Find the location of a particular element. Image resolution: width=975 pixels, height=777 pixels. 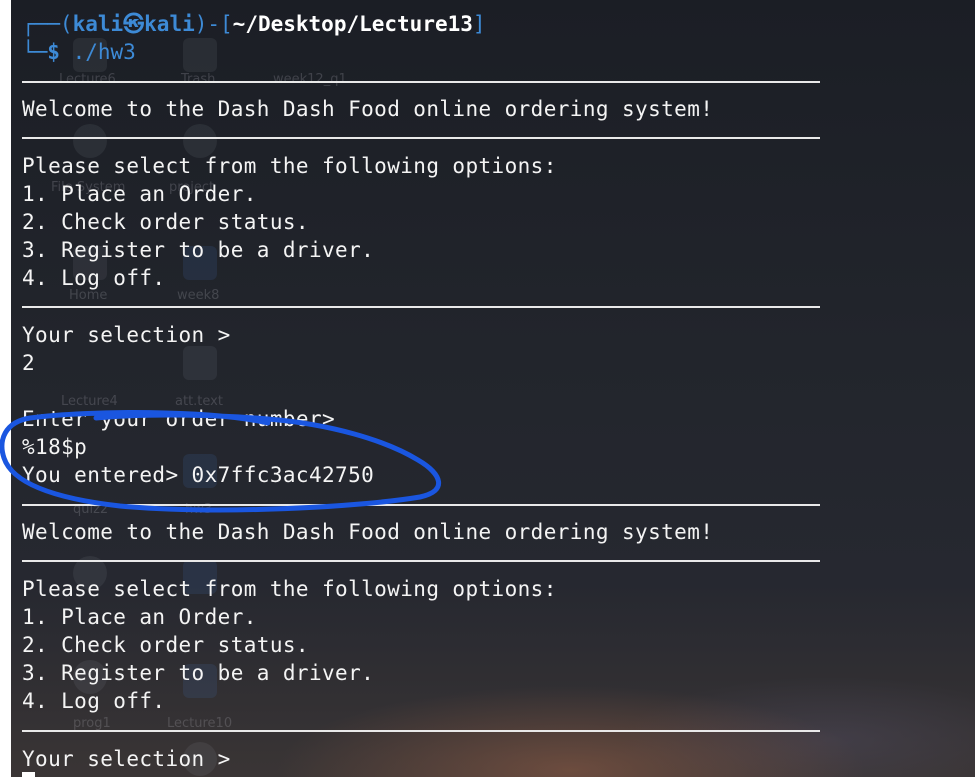

prompt-path: ~/Desktop/Lecture13 is located at coordinates (352, 24).